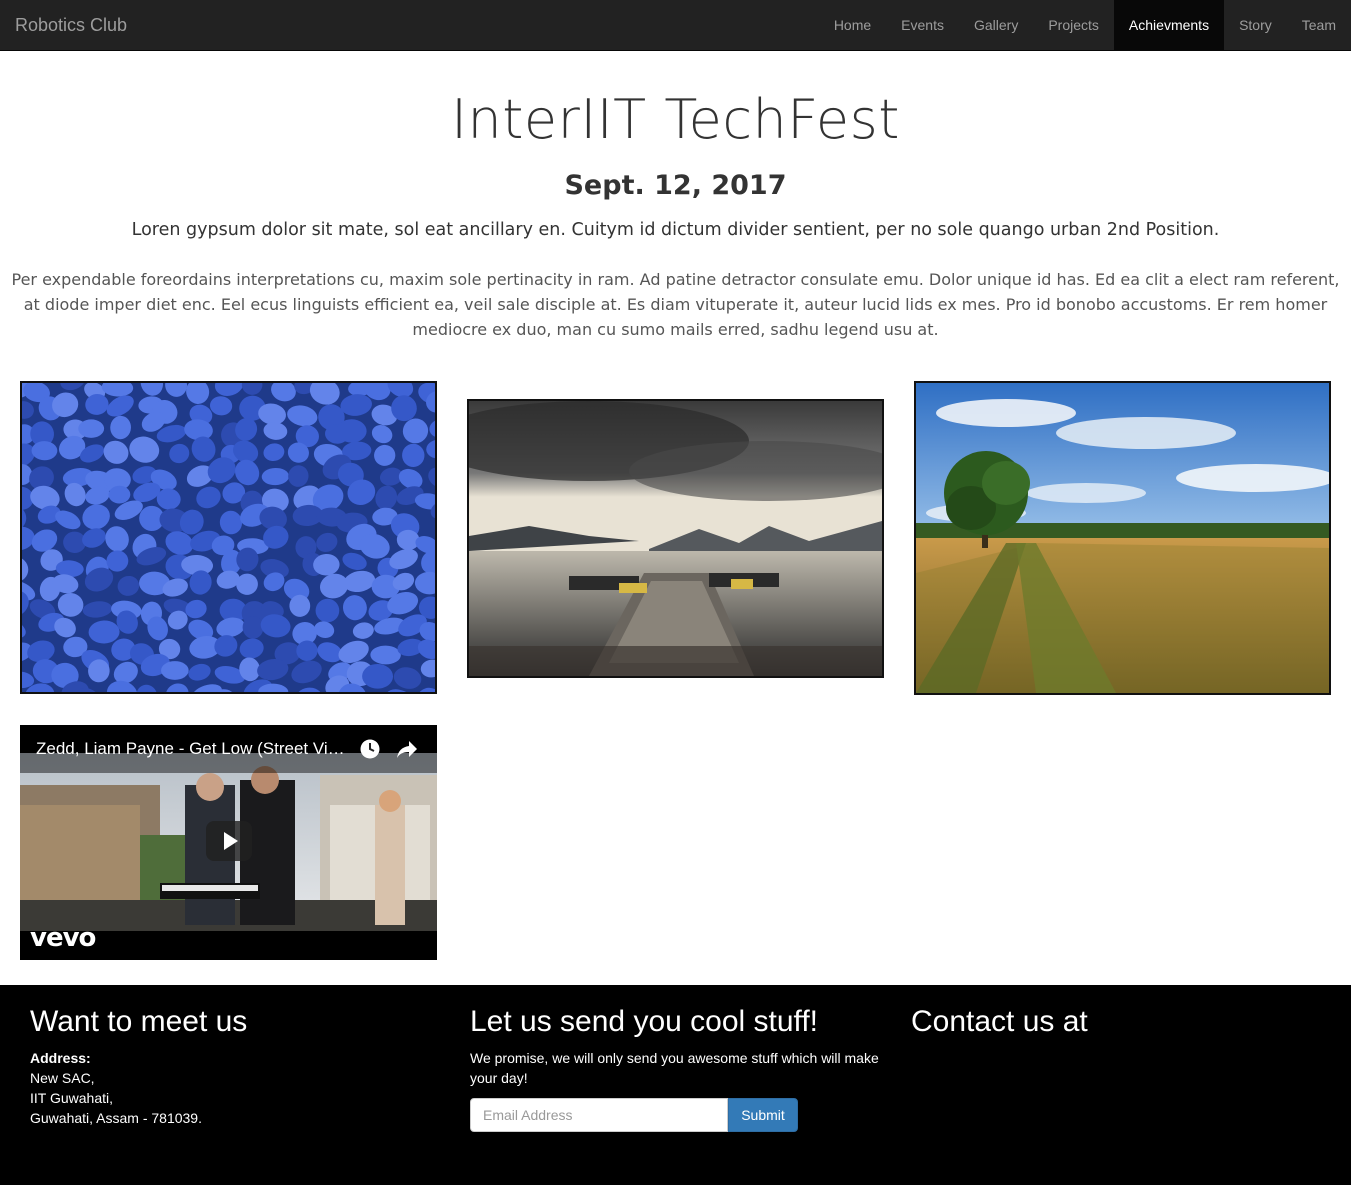  Describe the element at coordinates (999, 1021) in the screenshot. I see `footer-contact-heading: Contact us at` at that location.